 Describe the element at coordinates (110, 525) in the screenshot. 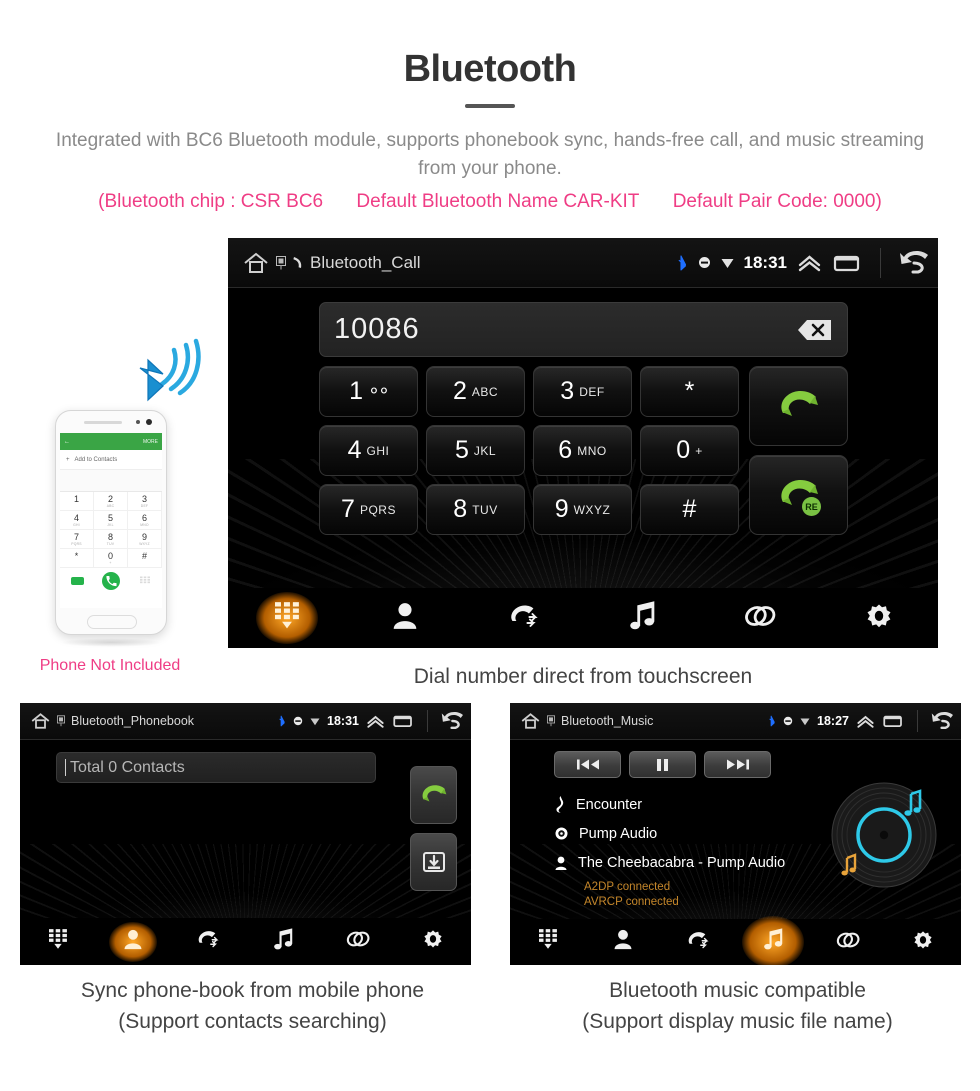

I see `phone-mock-key-letters: JKL` at that location.